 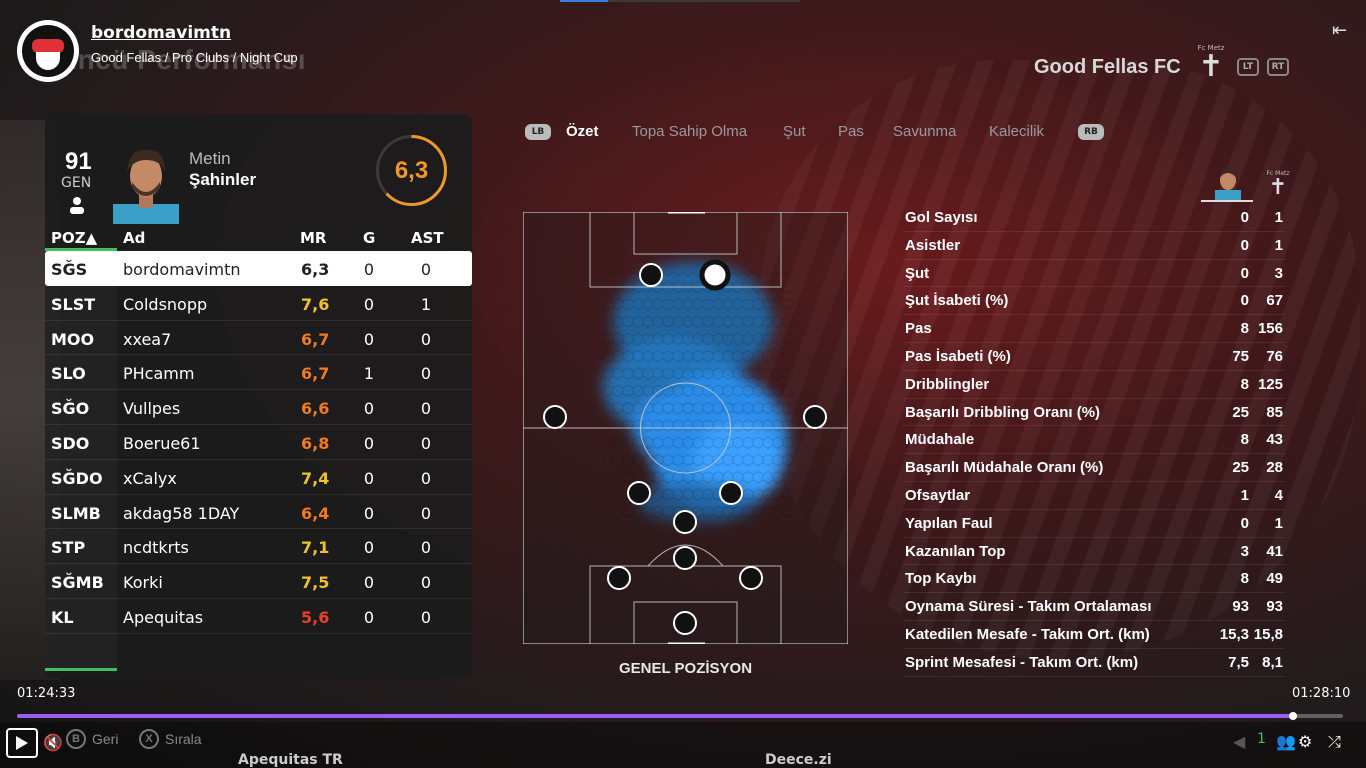 I want to click on table-row: SLO PHcamm 6,7 1 0, so click(x=258, y=373).